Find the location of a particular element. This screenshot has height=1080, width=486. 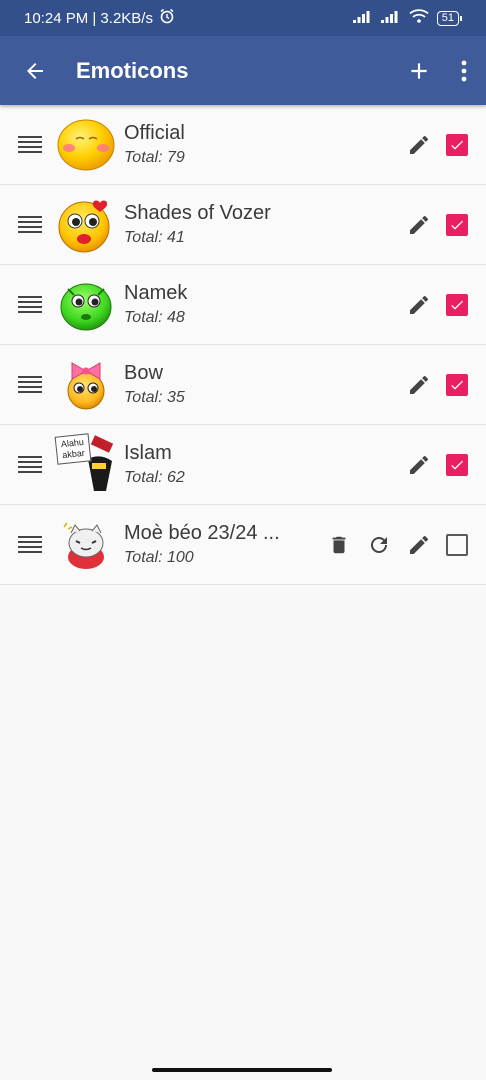

pack-name: Shades of Vozer is located at coordinates (197, 213).